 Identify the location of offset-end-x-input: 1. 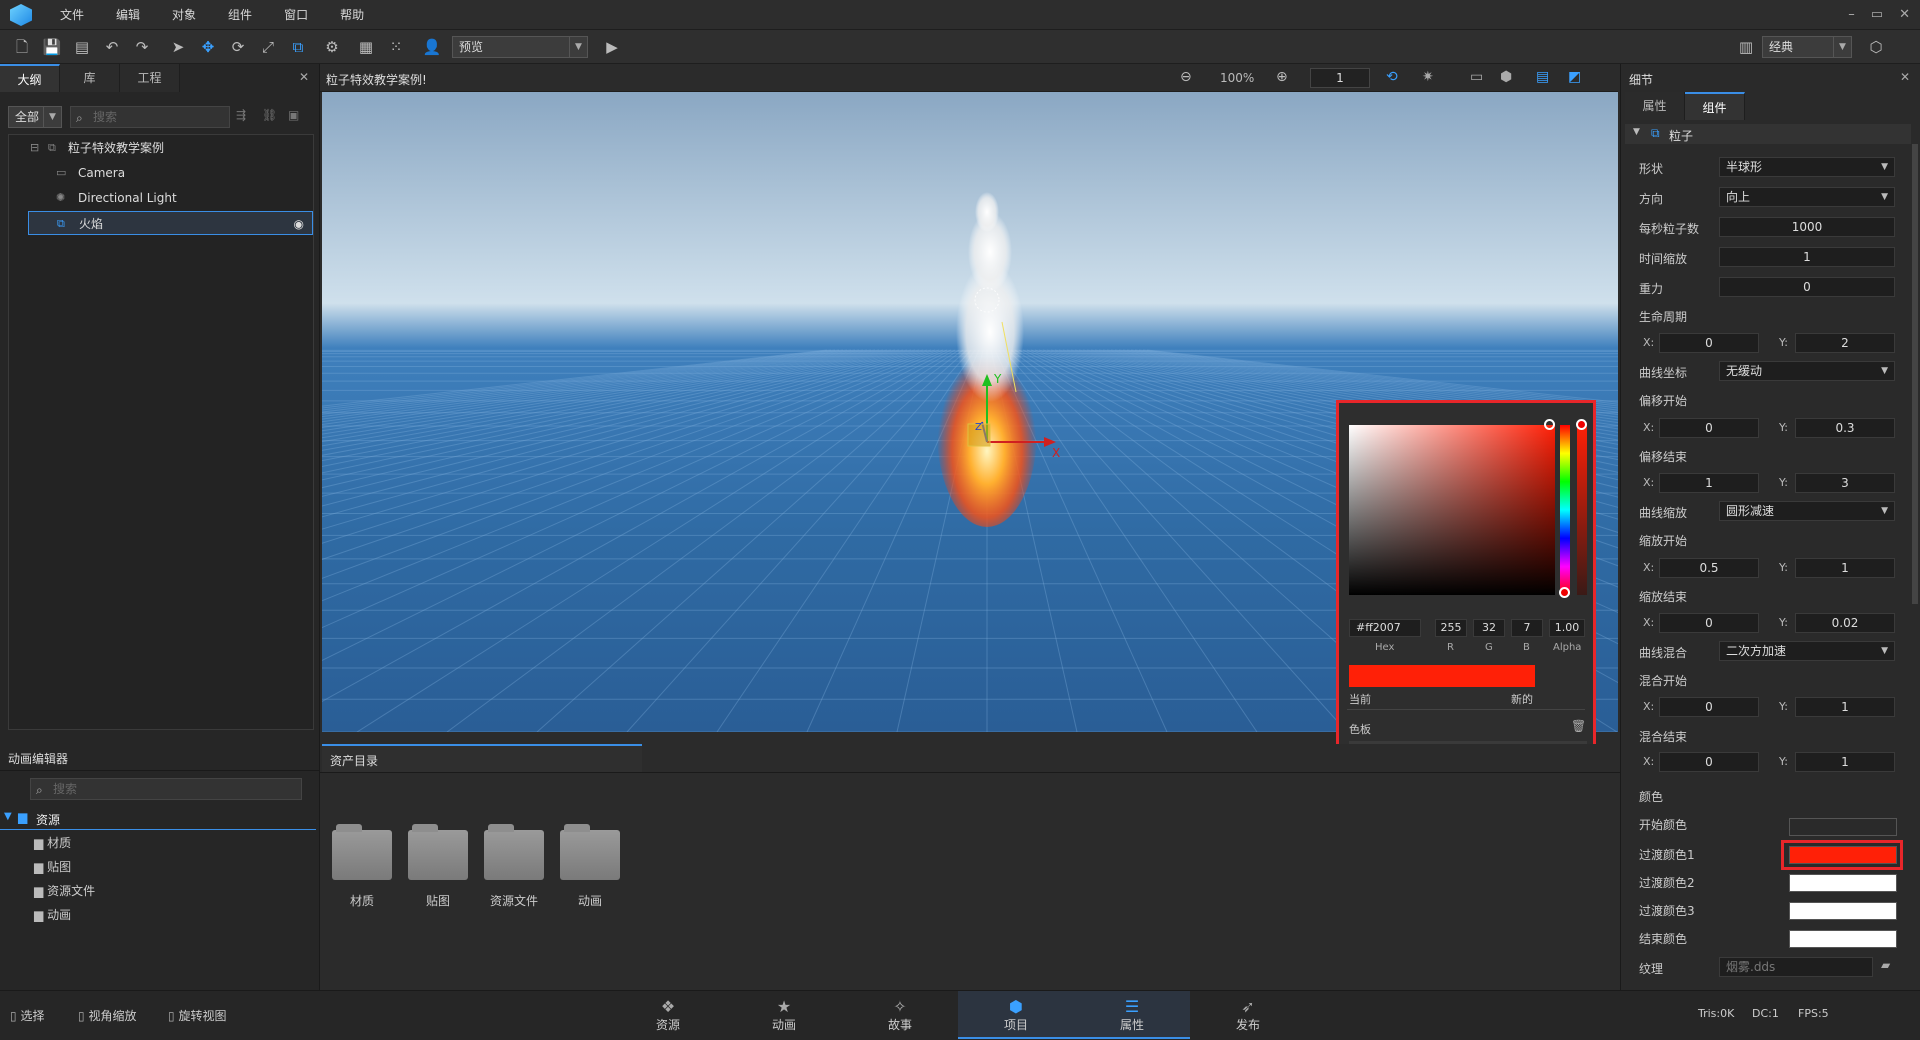
(1709, 483).